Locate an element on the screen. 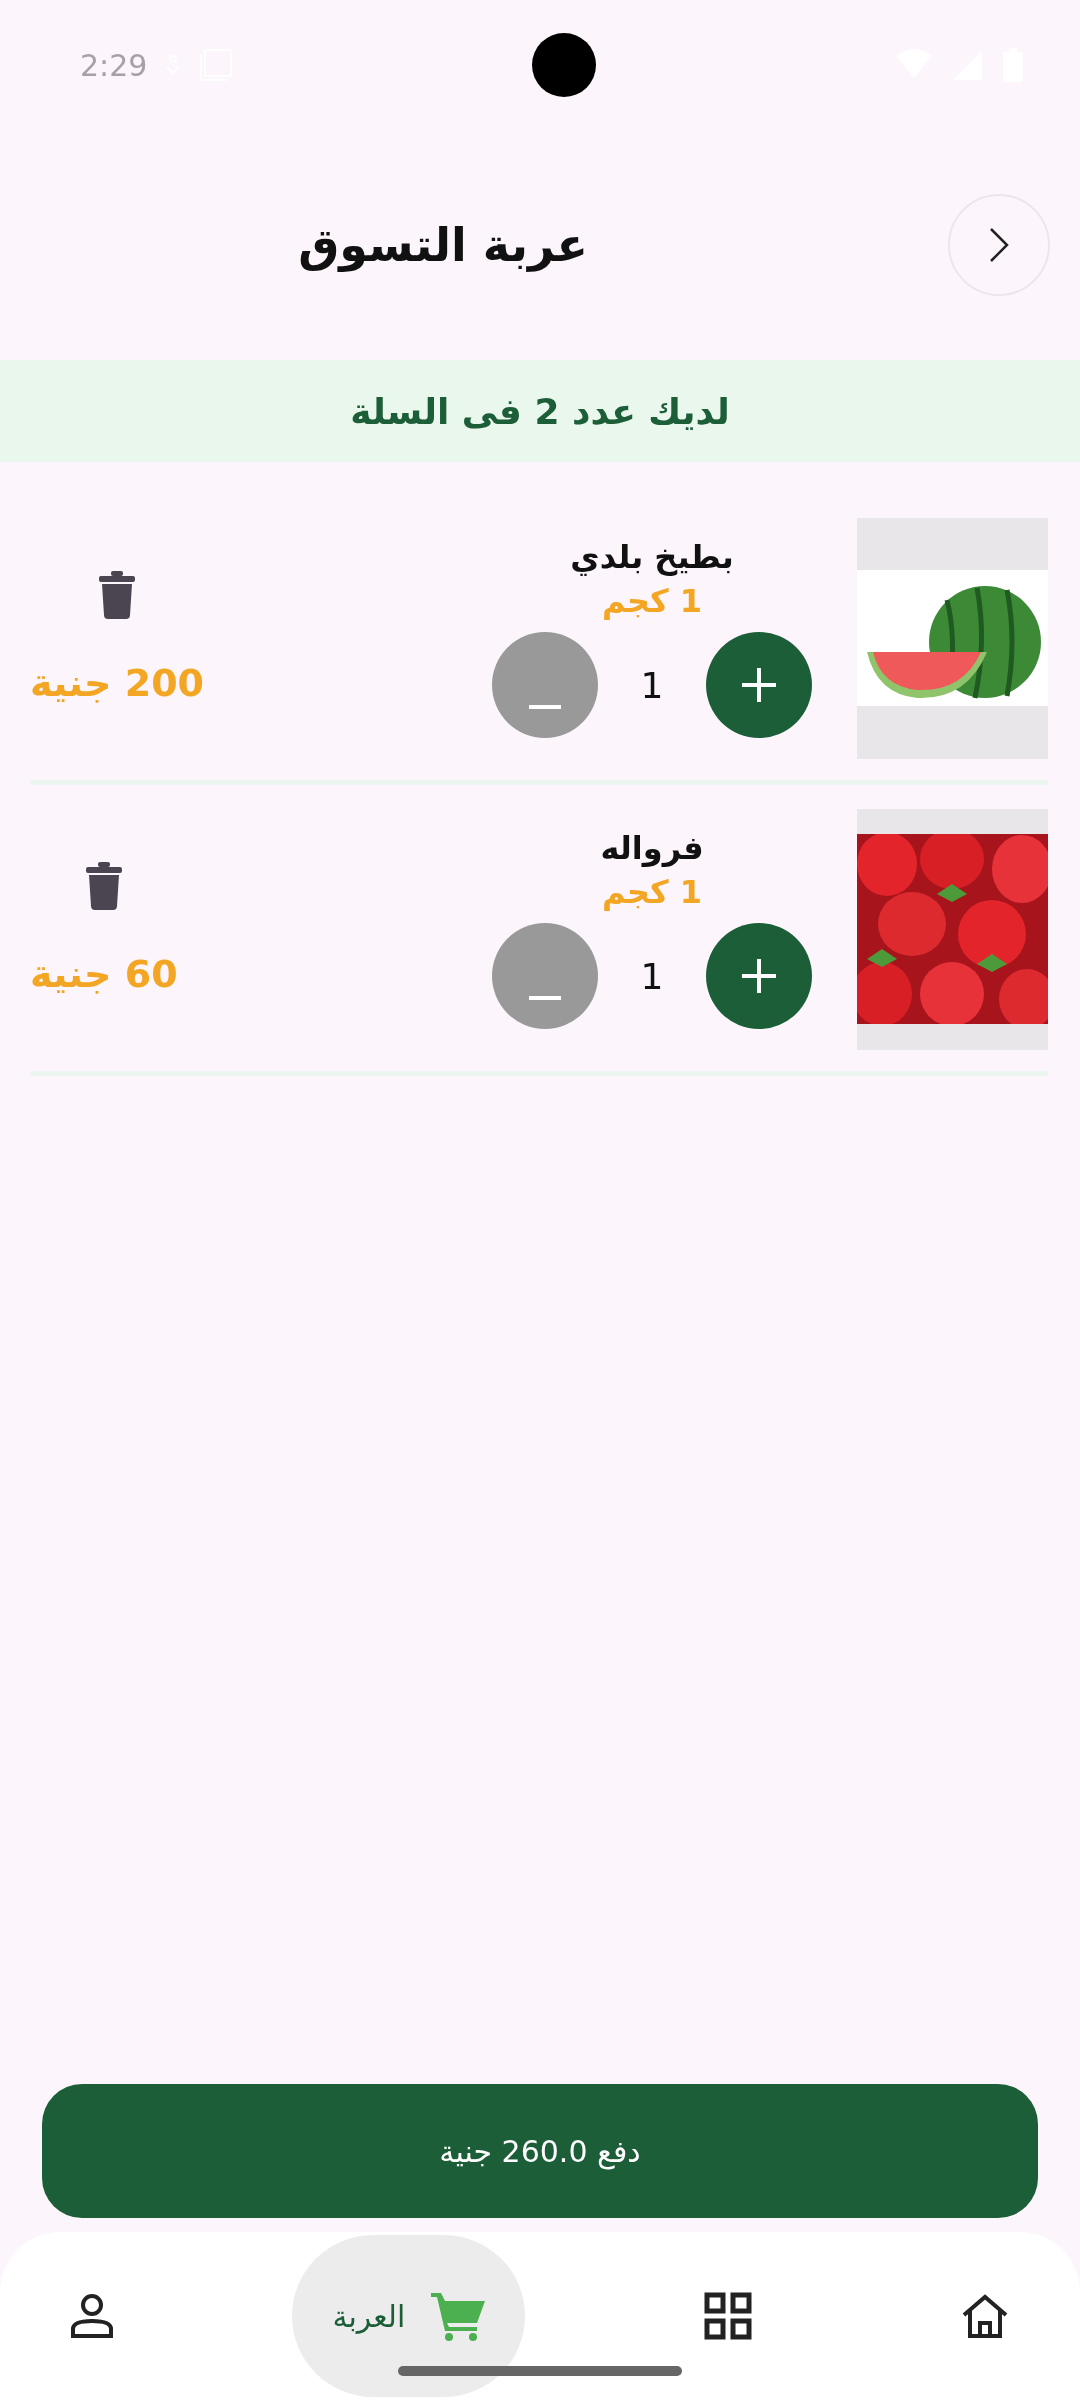  status-time: 2:29 is located at coordinates (114, 65).